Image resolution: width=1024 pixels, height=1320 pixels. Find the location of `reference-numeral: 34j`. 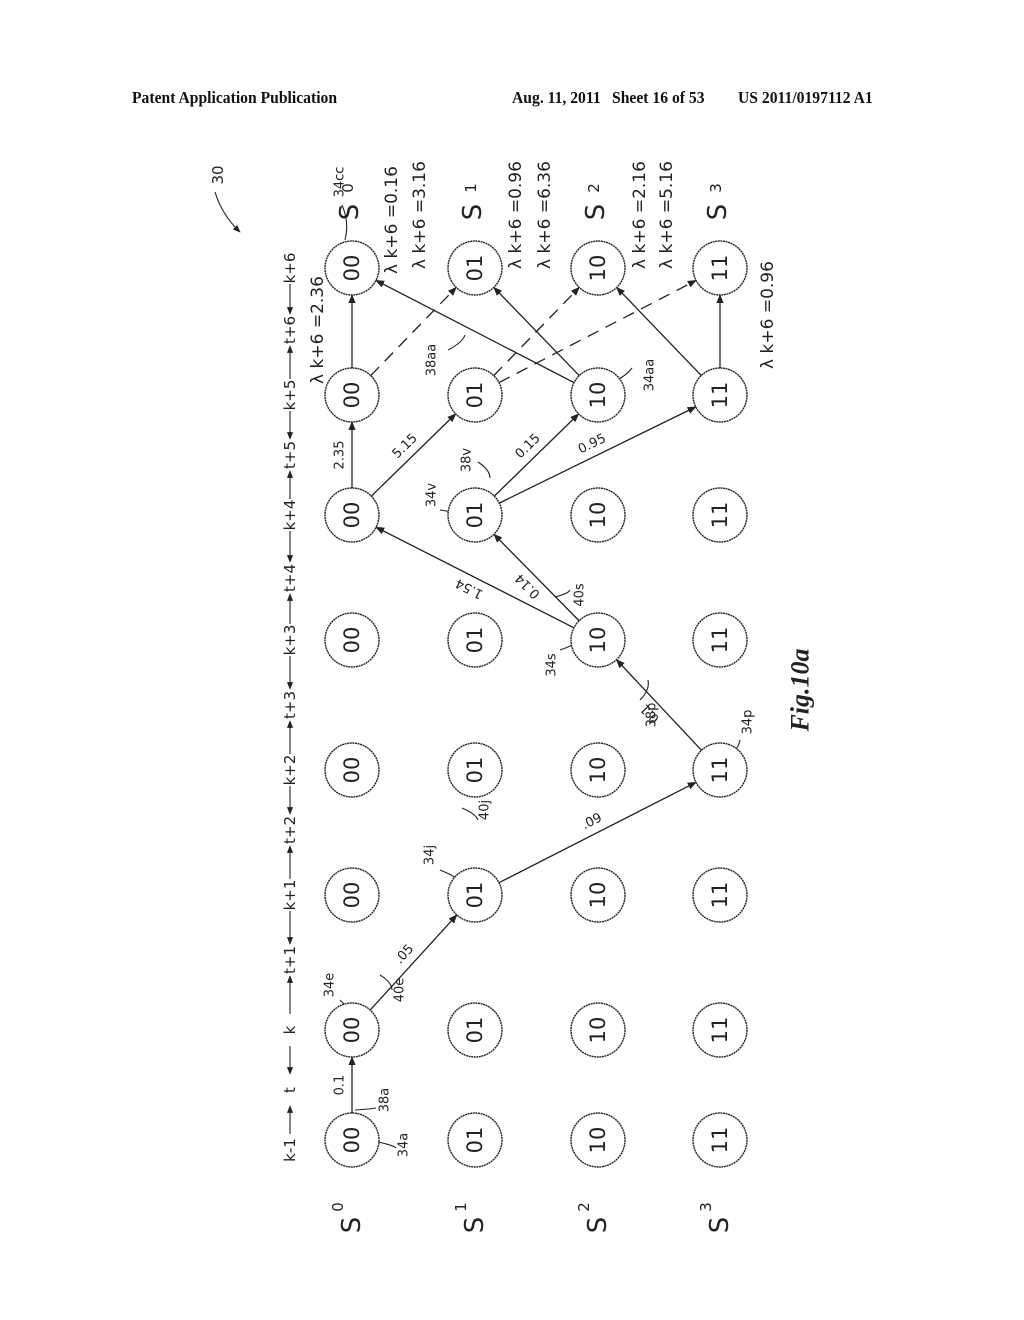

reference-numeral: 34j is located at coordinates (430, 855).